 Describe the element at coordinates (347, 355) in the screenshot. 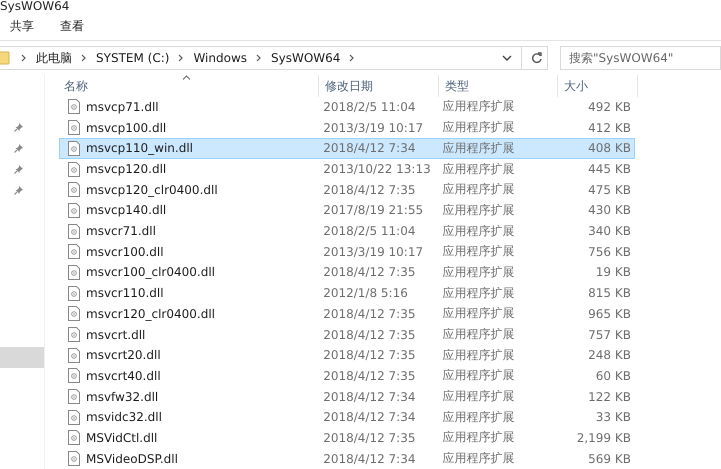

I see `file-row: msvcrt20.dll 2018/4/12 7:35 应用程序扩展 248 KB` at that location.